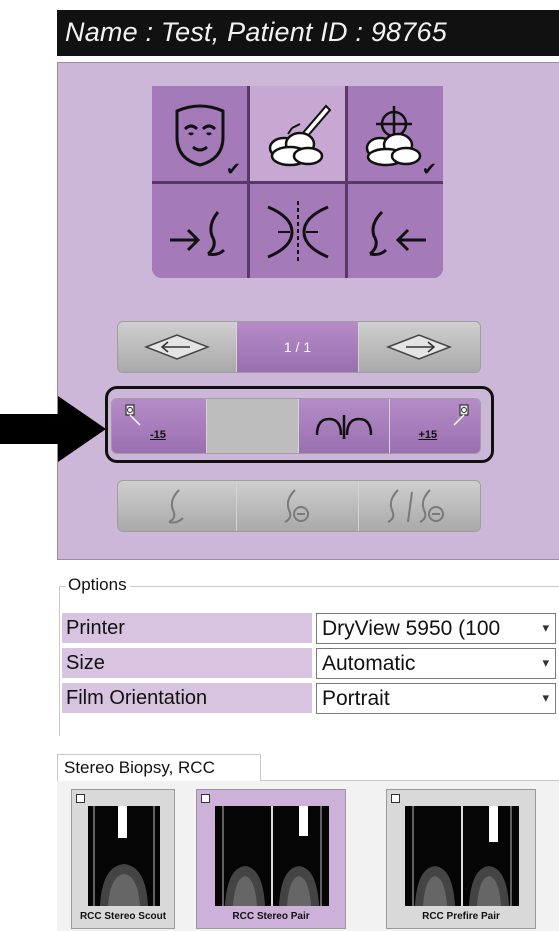  I want to click on size-select-value: Automatic, so click(369, 663).